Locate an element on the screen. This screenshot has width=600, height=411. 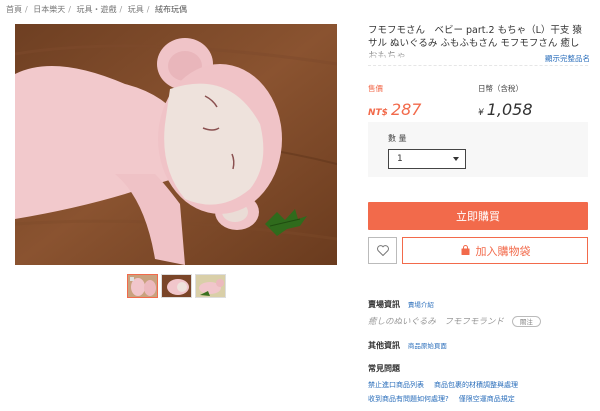
other-info: 其他資訊 商品原始頁面 is located at coordinates (407, 345).